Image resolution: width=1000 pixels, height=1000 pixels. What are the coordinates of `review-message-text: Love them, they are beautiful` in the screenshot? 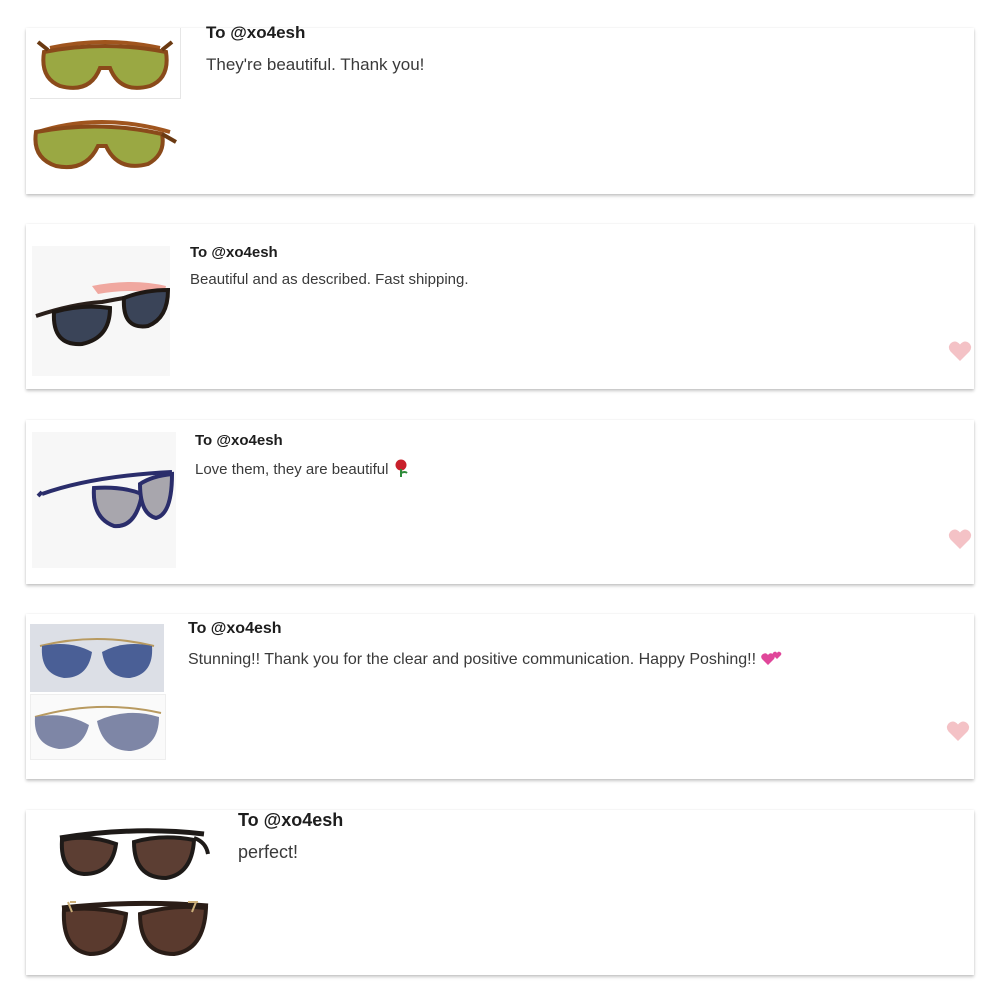 It's located at (292, 469).